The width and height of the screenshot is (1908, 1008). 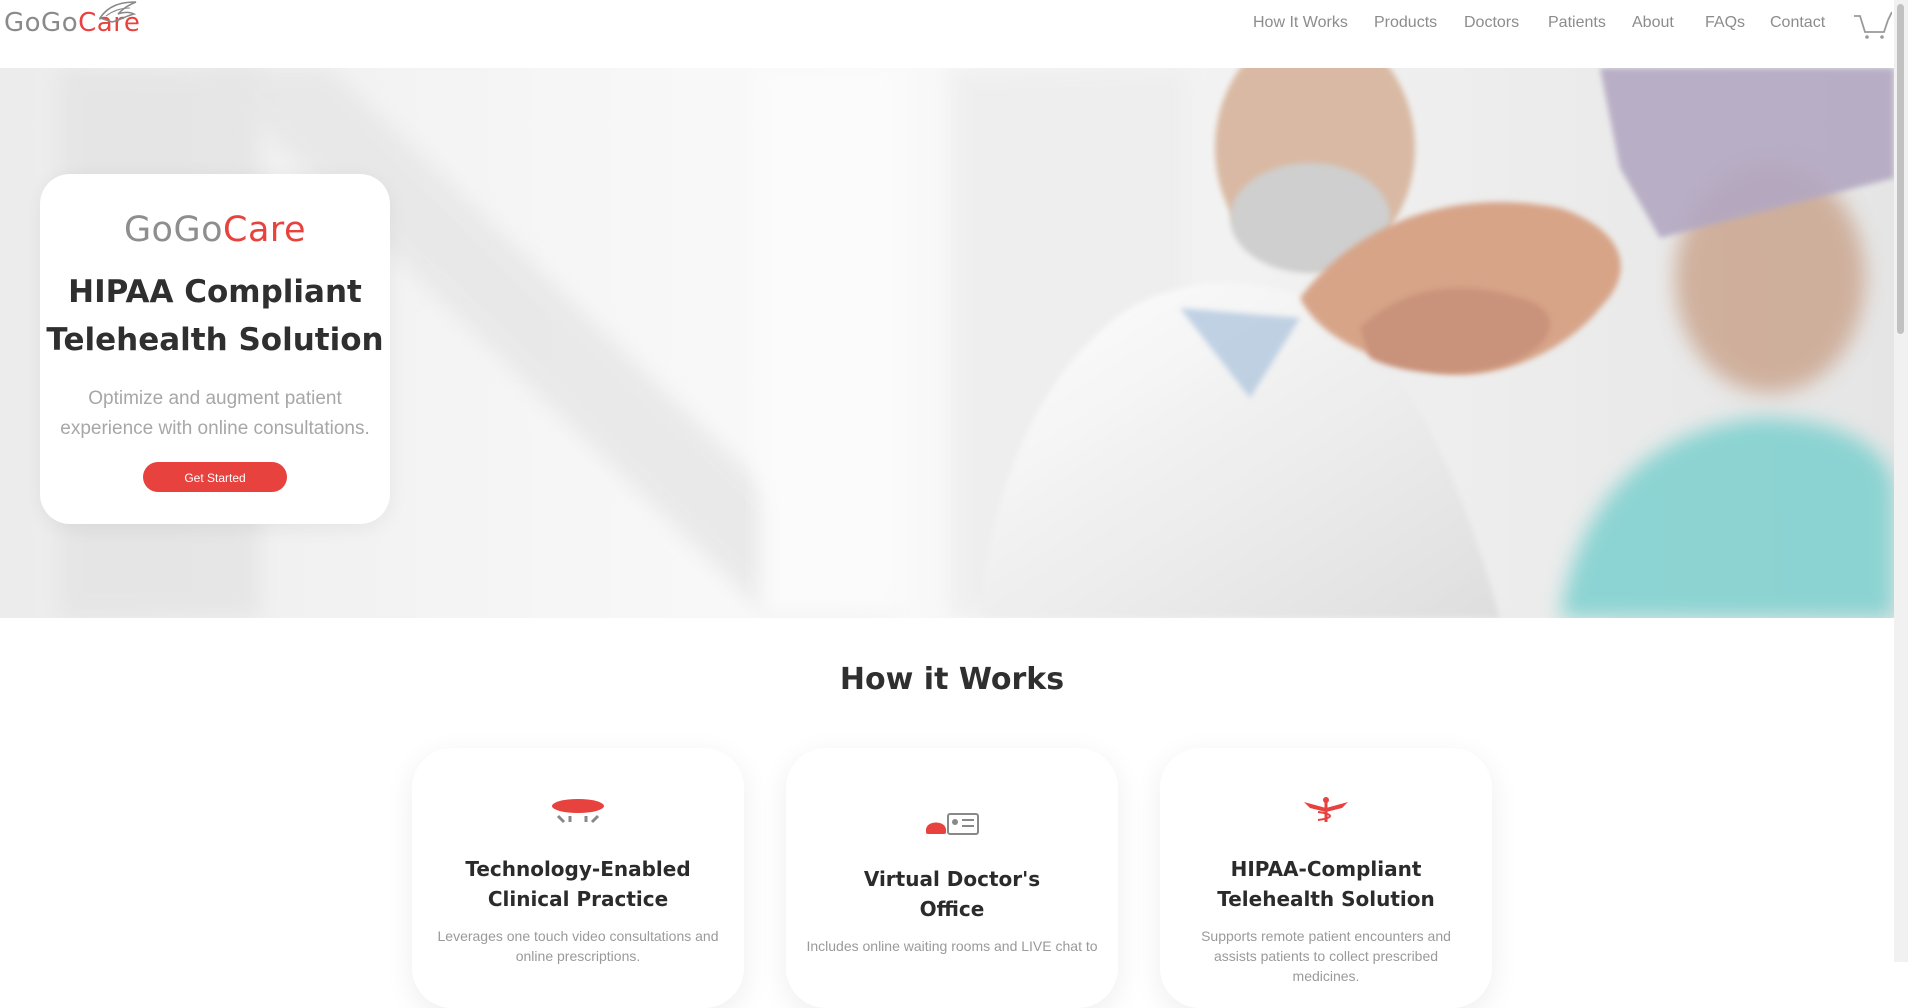 I want to click on hero-subtitle-line2: experience with online consultations., so click(x=215, y=428).